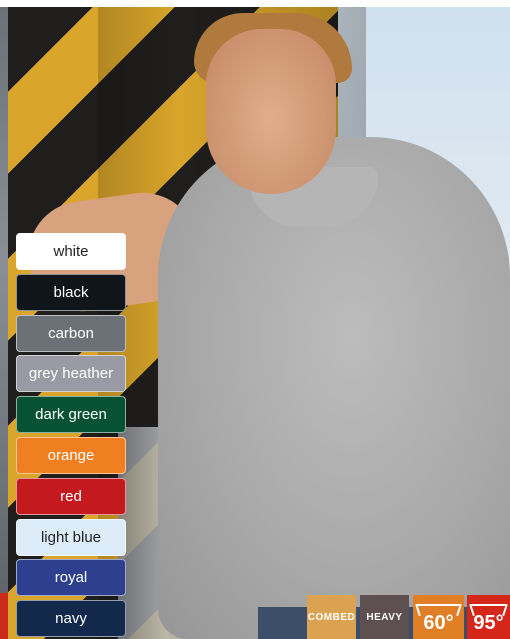 The height and width of the screenshot is (639, 510). I want to click on color-swatch-dark-green: dark green, so click(71, 415).